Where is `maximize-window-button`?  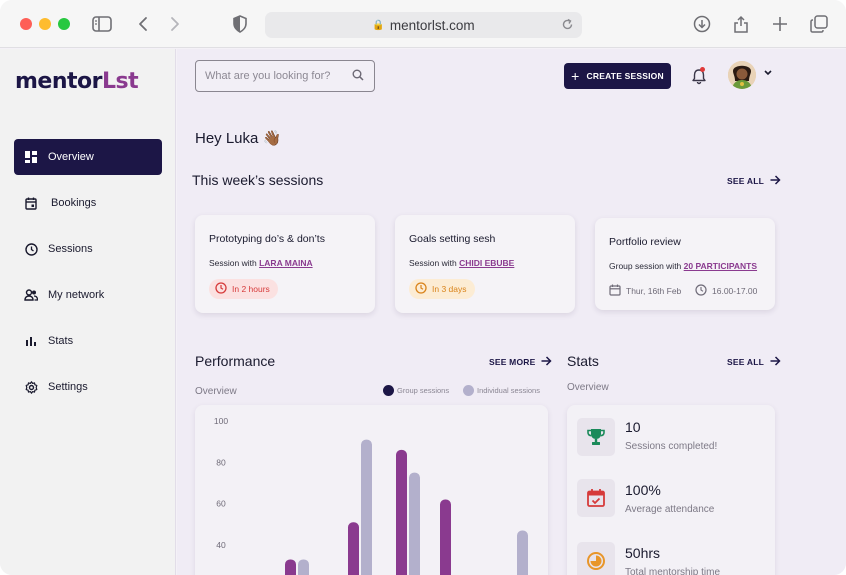
maximize-window-button is located at coordinates (64, 24).